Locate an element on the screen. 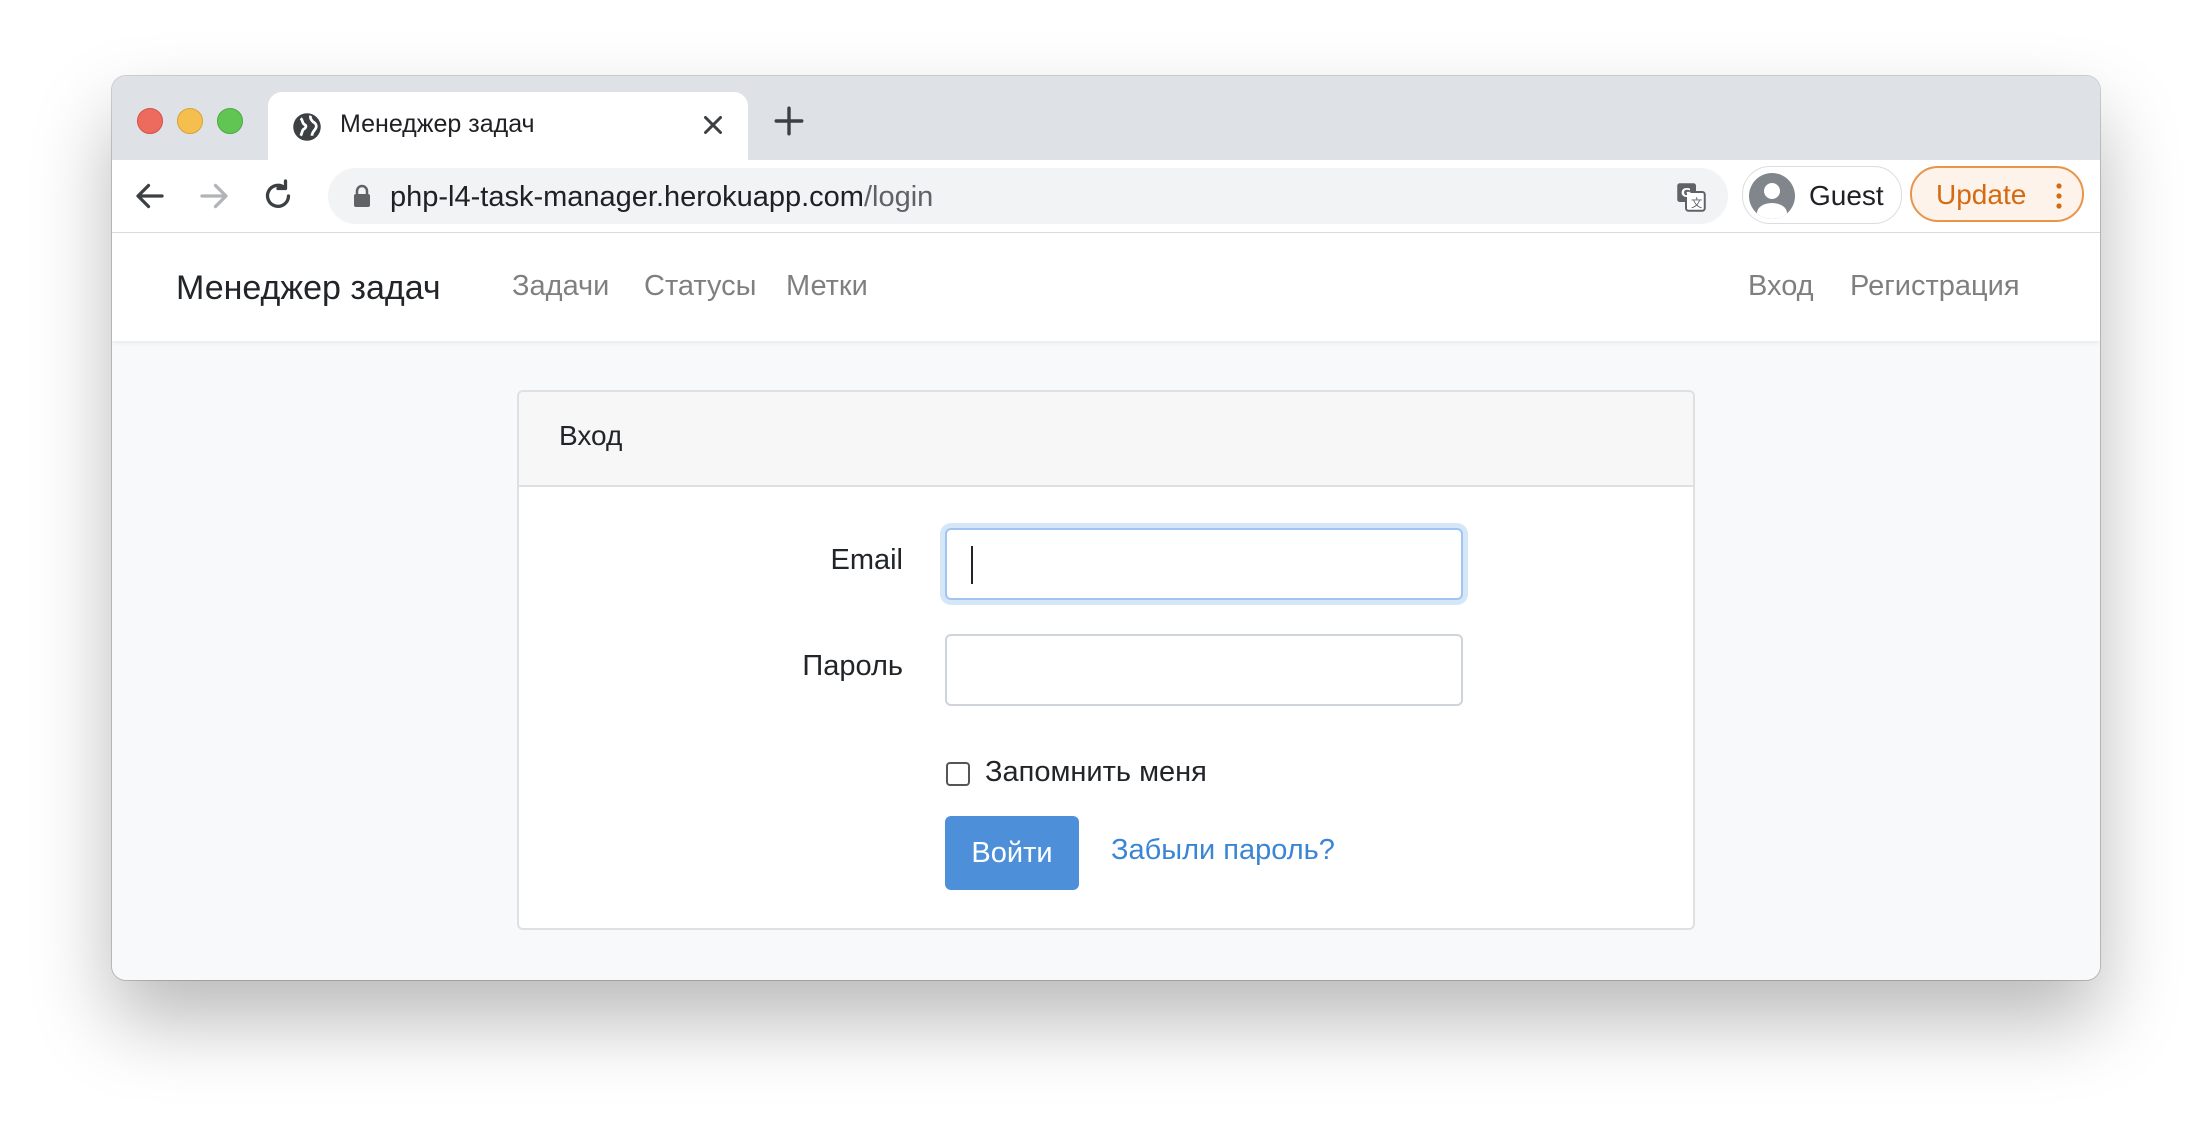 The height and width of the screenshot is (1128, 2212). reload-icon is located at coordinates (278, 196).